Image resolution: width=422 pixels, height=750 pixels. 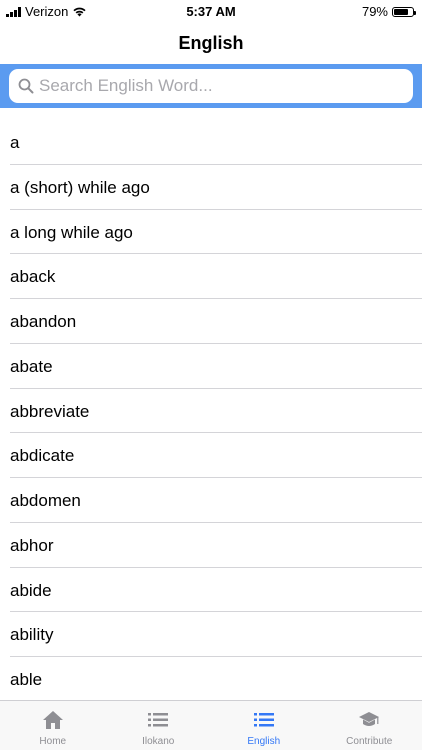 What do you see at coordinates (374, 11) in the screenshot?
I see `battery-percent: 79%` at bounding box center [374, 11].